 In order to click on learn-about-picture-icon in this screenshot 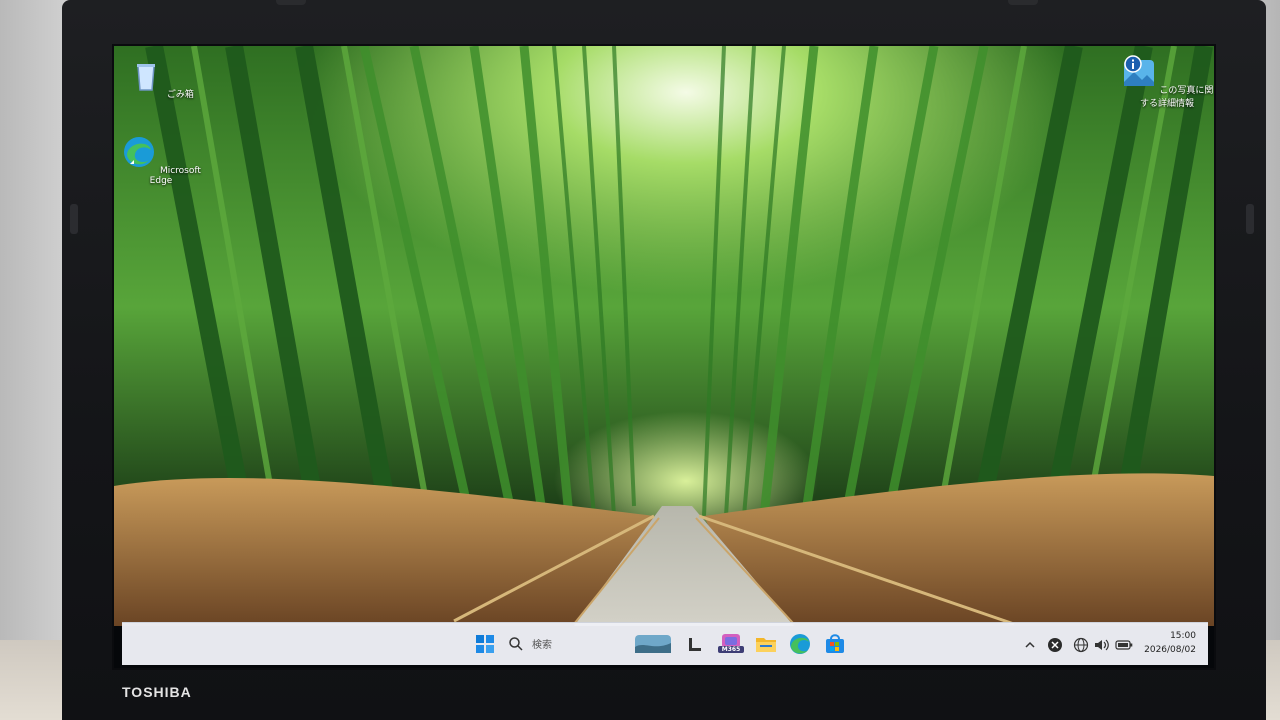, I will do `click(1138, 70)`.